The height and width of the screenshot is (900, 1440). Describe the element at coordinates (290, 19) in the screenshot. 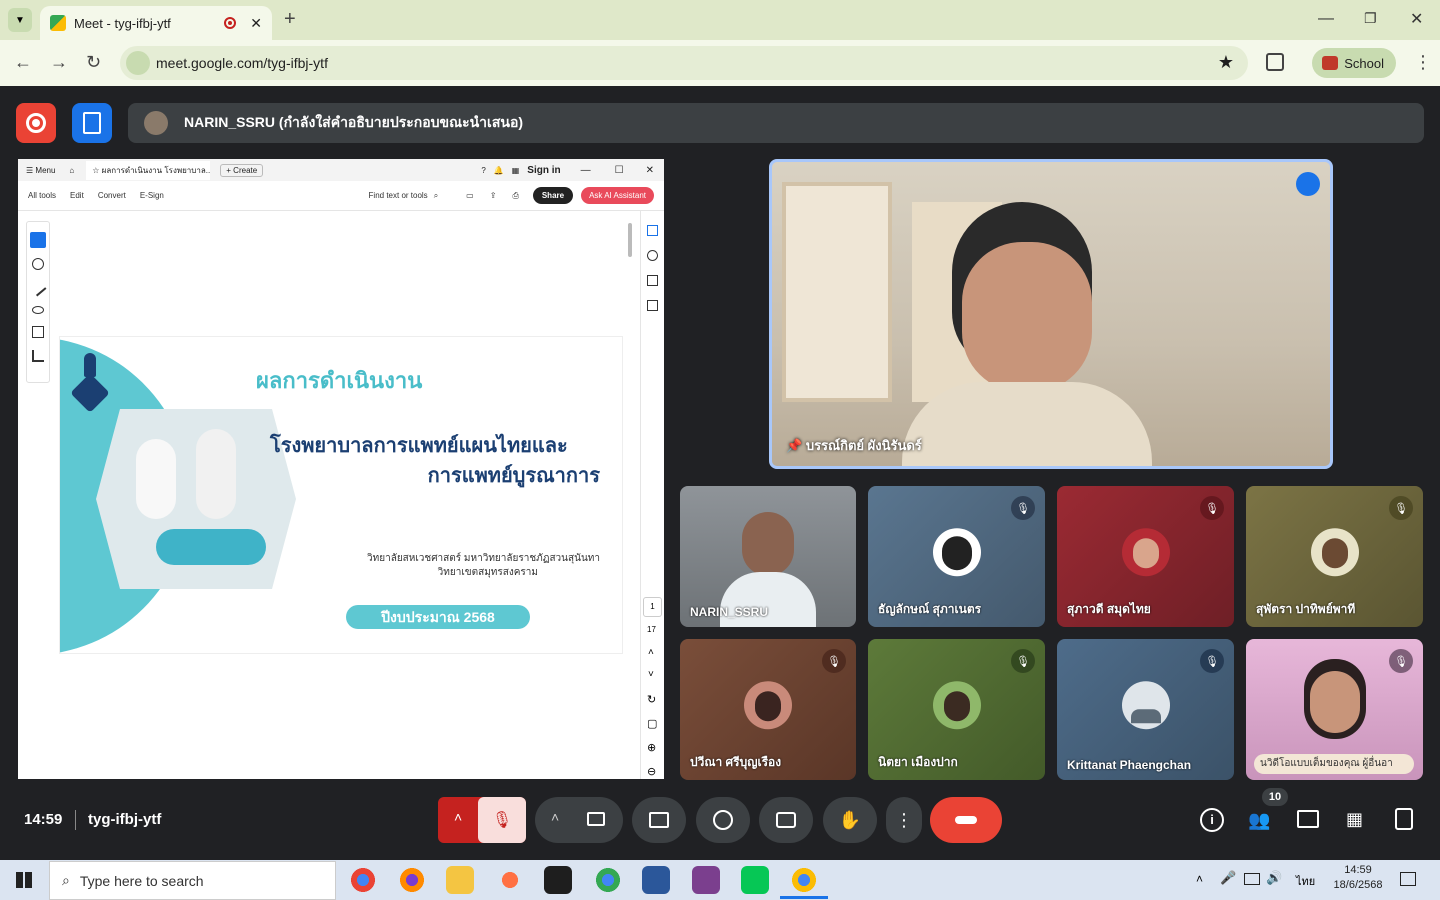

I see `new-tab-icon: +` at that location.